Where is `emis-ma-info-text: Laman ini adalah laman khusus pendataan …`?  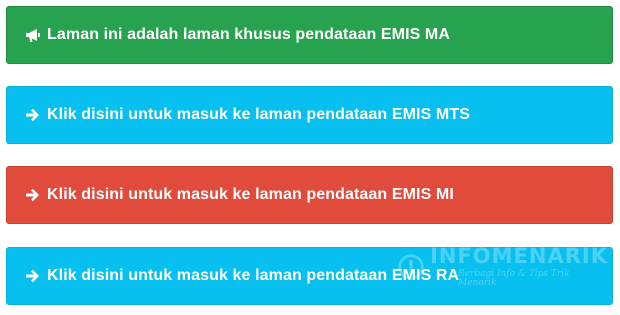
emis-ma-info-text: Laman ini adalah laman khusus pendataan … is located at coordinates (249, 34).